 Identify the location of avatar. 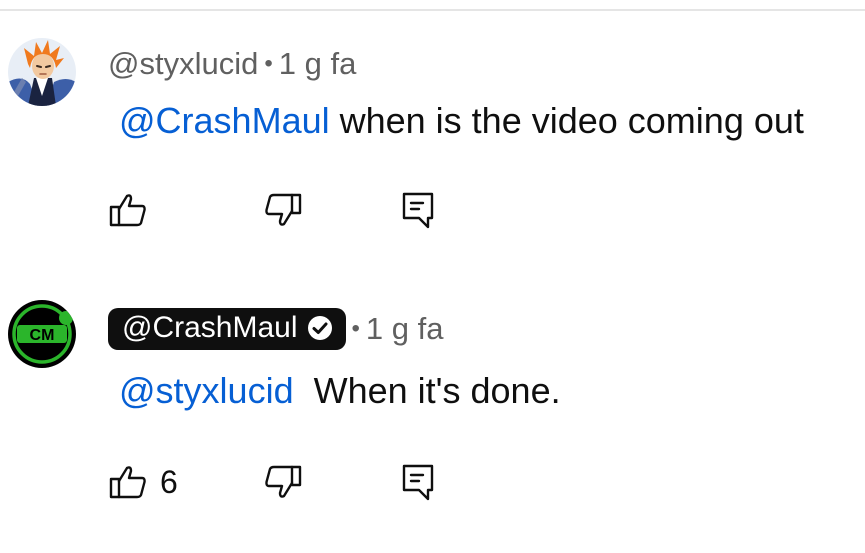
(42, 72).